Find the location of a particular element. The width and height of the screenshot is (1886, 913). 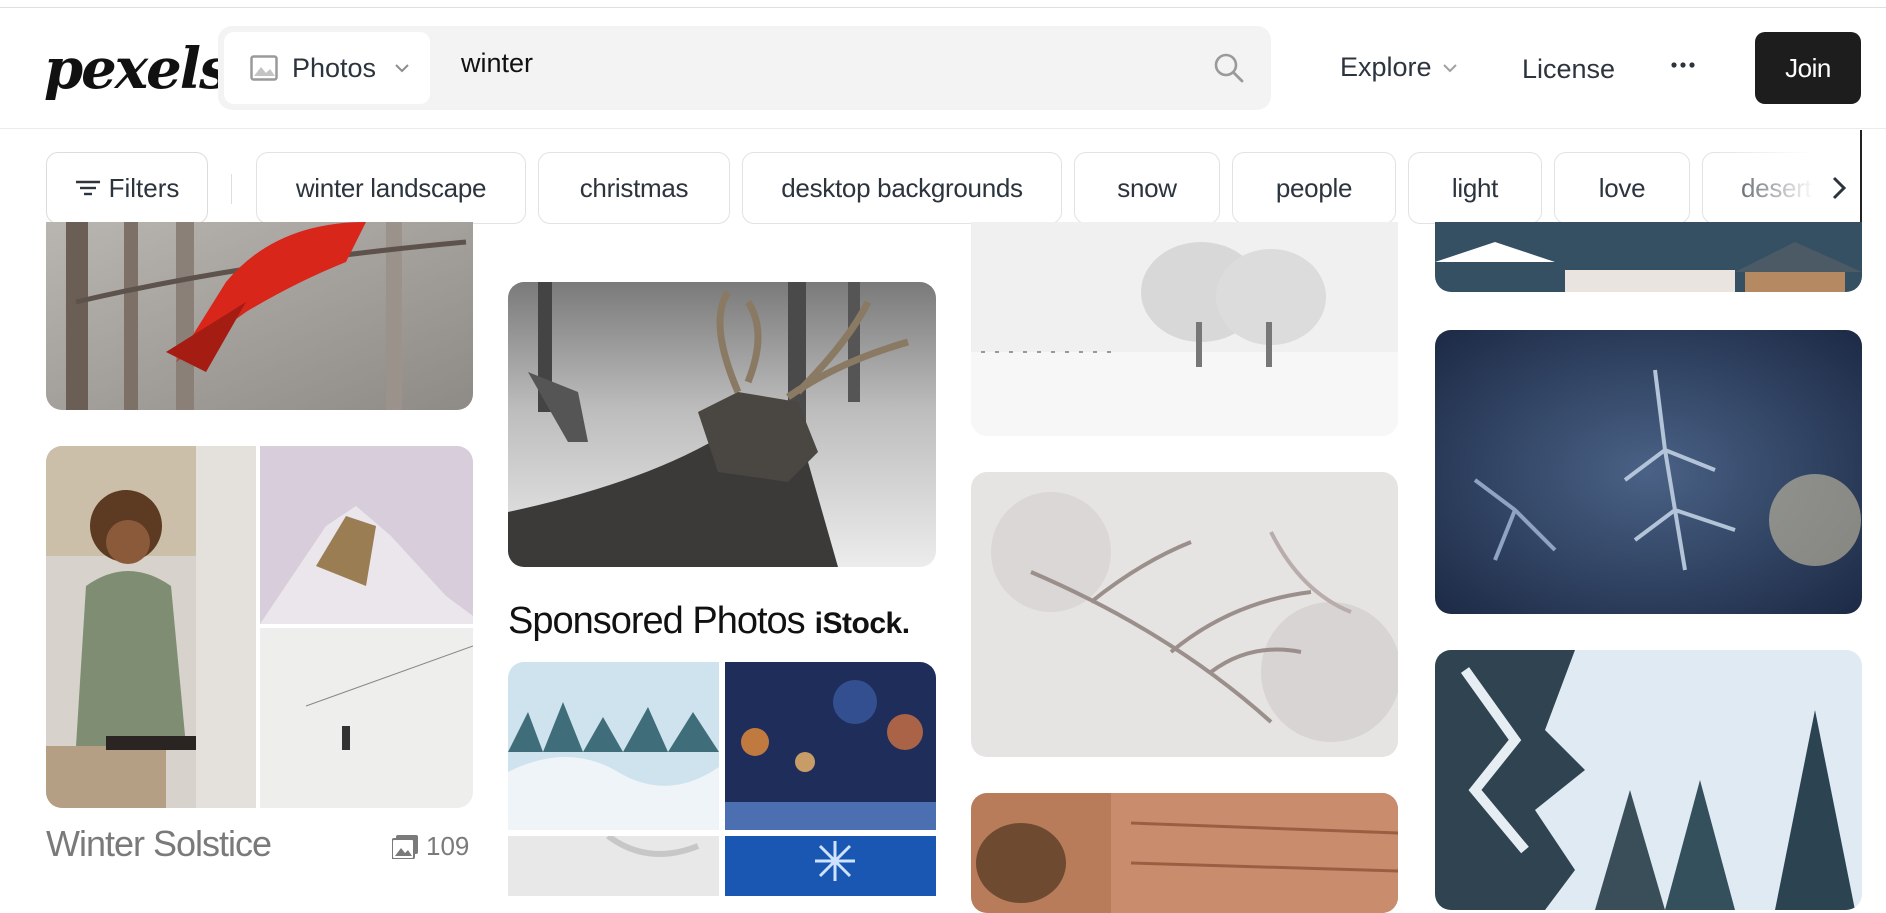

filters-button: Filters is located at coordinates (127, 188).